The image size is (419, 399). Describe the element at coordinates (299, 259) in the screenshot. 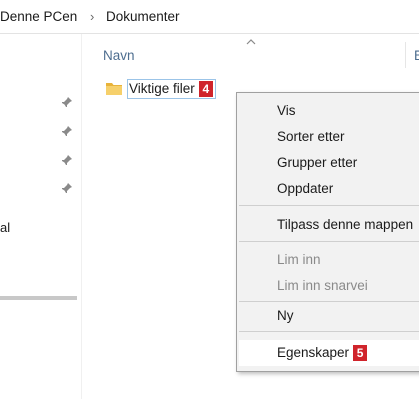

I see `menu-item-lim-inn: Lim inn` at that location.